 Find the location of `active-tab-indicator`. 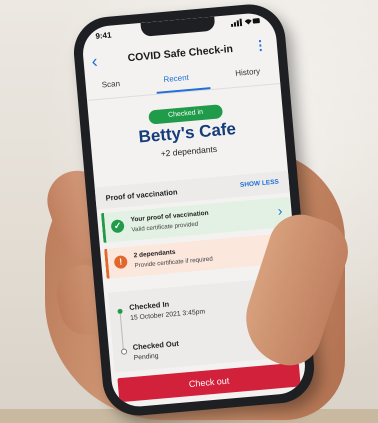

active-tab-indicator is located at coordinates (183, 90).